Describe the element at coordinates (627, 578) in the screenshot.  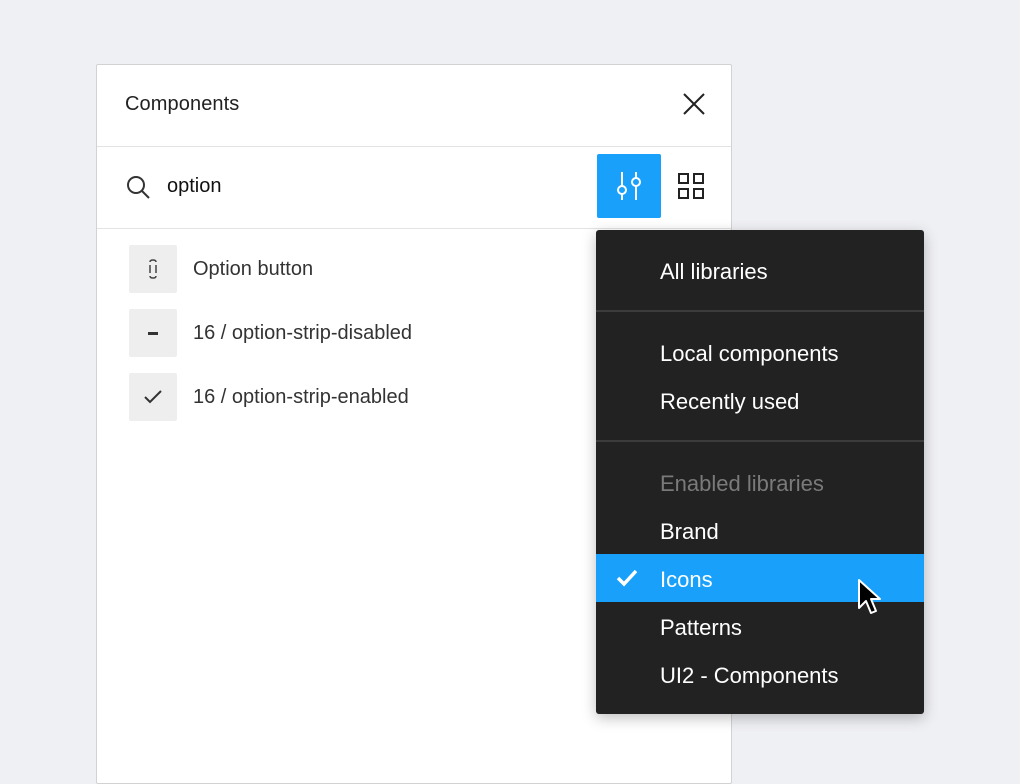
I see `checkmark-icon` at that location.